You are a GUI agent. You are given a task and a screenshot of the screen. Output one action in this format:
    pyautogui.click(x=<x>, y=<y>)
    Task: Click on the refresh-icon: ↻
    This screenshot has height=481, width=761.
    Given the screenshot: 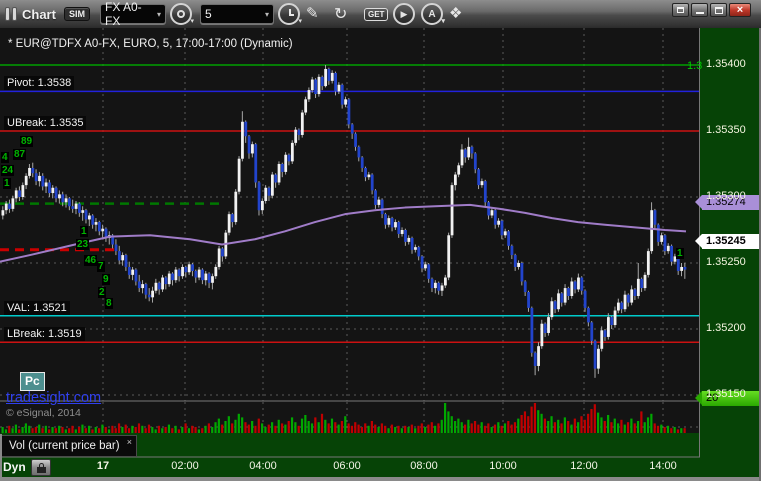 What is the action you would take?
    pyautogui.click(x=341, y=14)
    